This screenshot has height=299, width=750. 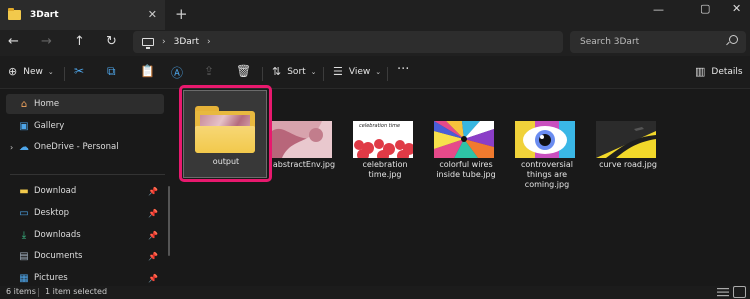 I want to click on sidebar-item-label: Documents, so click(x=58, y=256).